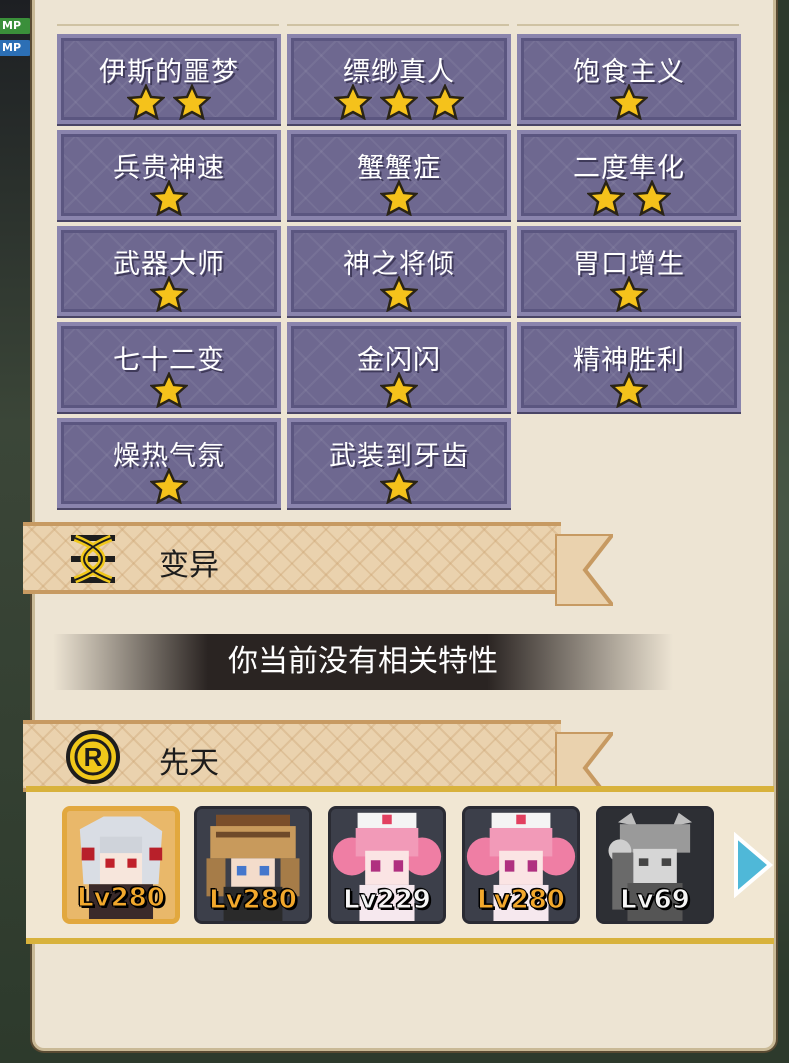 The width and height of the screenshot is (789, 1063). Describe the element at coordinates (363, 662) in the screenshot. I see `empty-traits-message: 你当前没有相关特性` at that location.